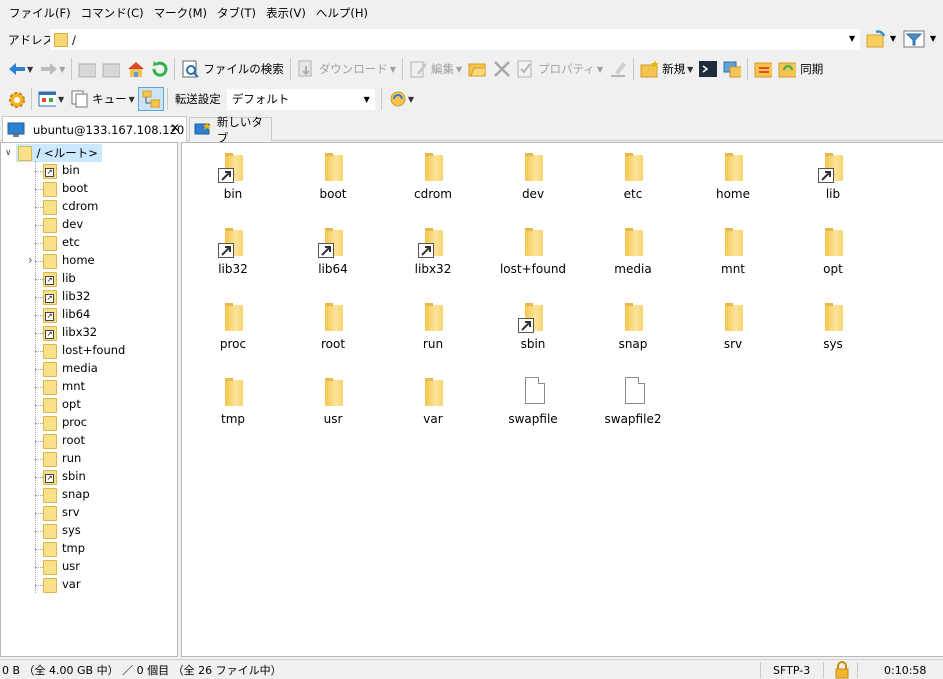 The width and height of the screenshot is (943, 679). What do you see at coordinates (633, 325) in the screenshot?
I see `folder-item: snap` at bounding box center [633, 325].